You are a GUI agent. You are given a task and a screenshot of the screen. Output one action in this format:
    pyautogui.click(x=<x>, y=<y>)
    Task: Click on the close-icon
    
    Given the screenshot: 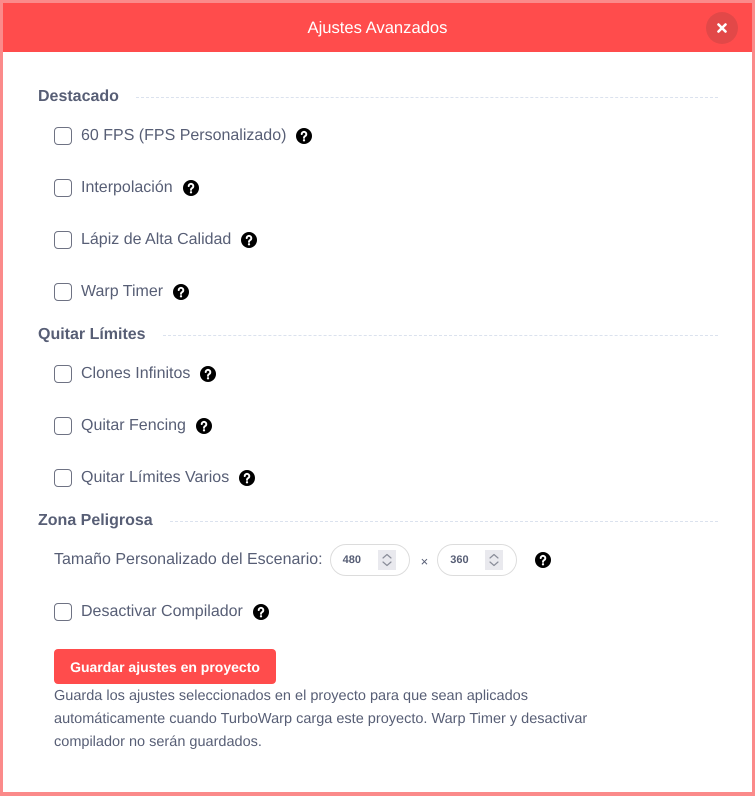 What is the action you would take?
    pyautogui.click(x=722, y=28)
    